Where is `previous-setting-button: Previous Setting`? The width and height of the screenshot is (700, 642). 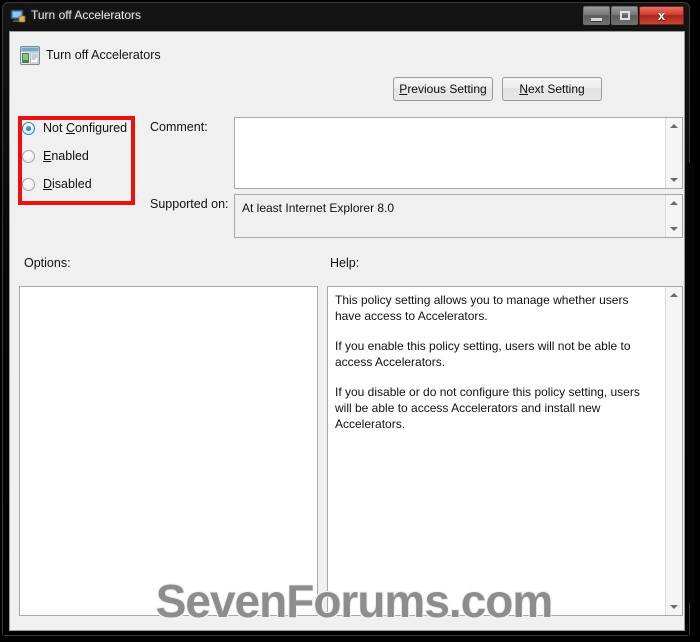 previous-setting-button: Previous Setting is located at coordinates (443, 89).